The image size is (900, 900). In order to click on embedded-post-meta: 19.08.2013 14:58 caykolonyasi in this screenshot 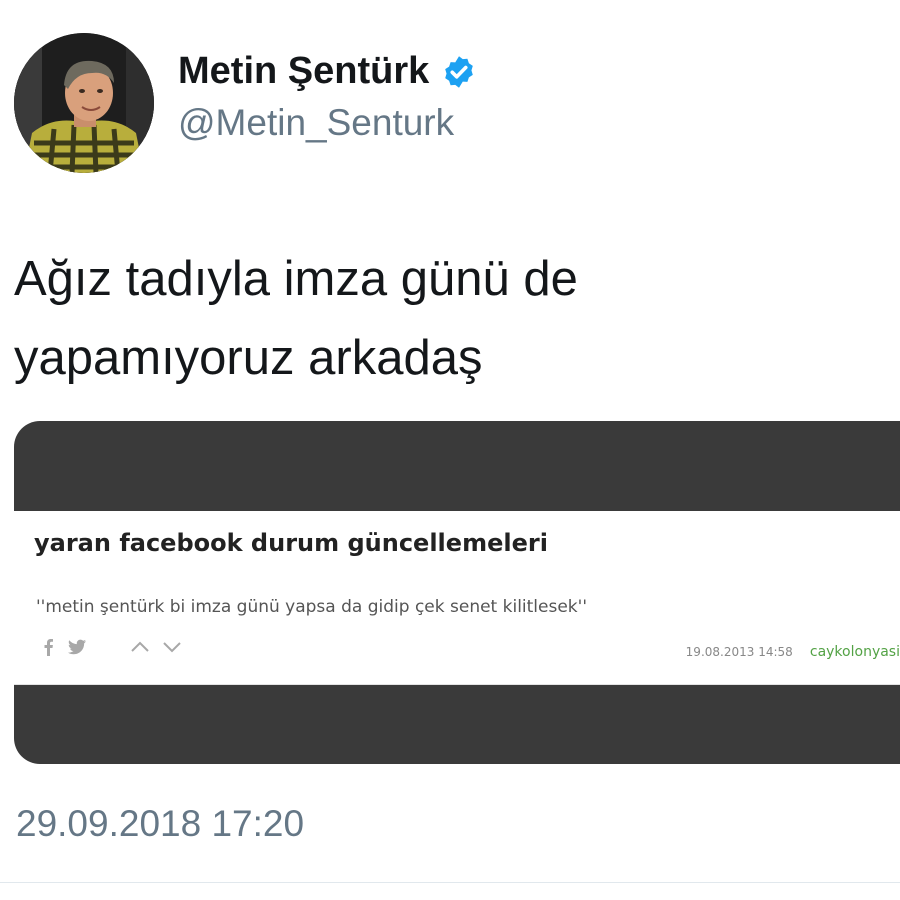, I will do `click(793, 650)`.